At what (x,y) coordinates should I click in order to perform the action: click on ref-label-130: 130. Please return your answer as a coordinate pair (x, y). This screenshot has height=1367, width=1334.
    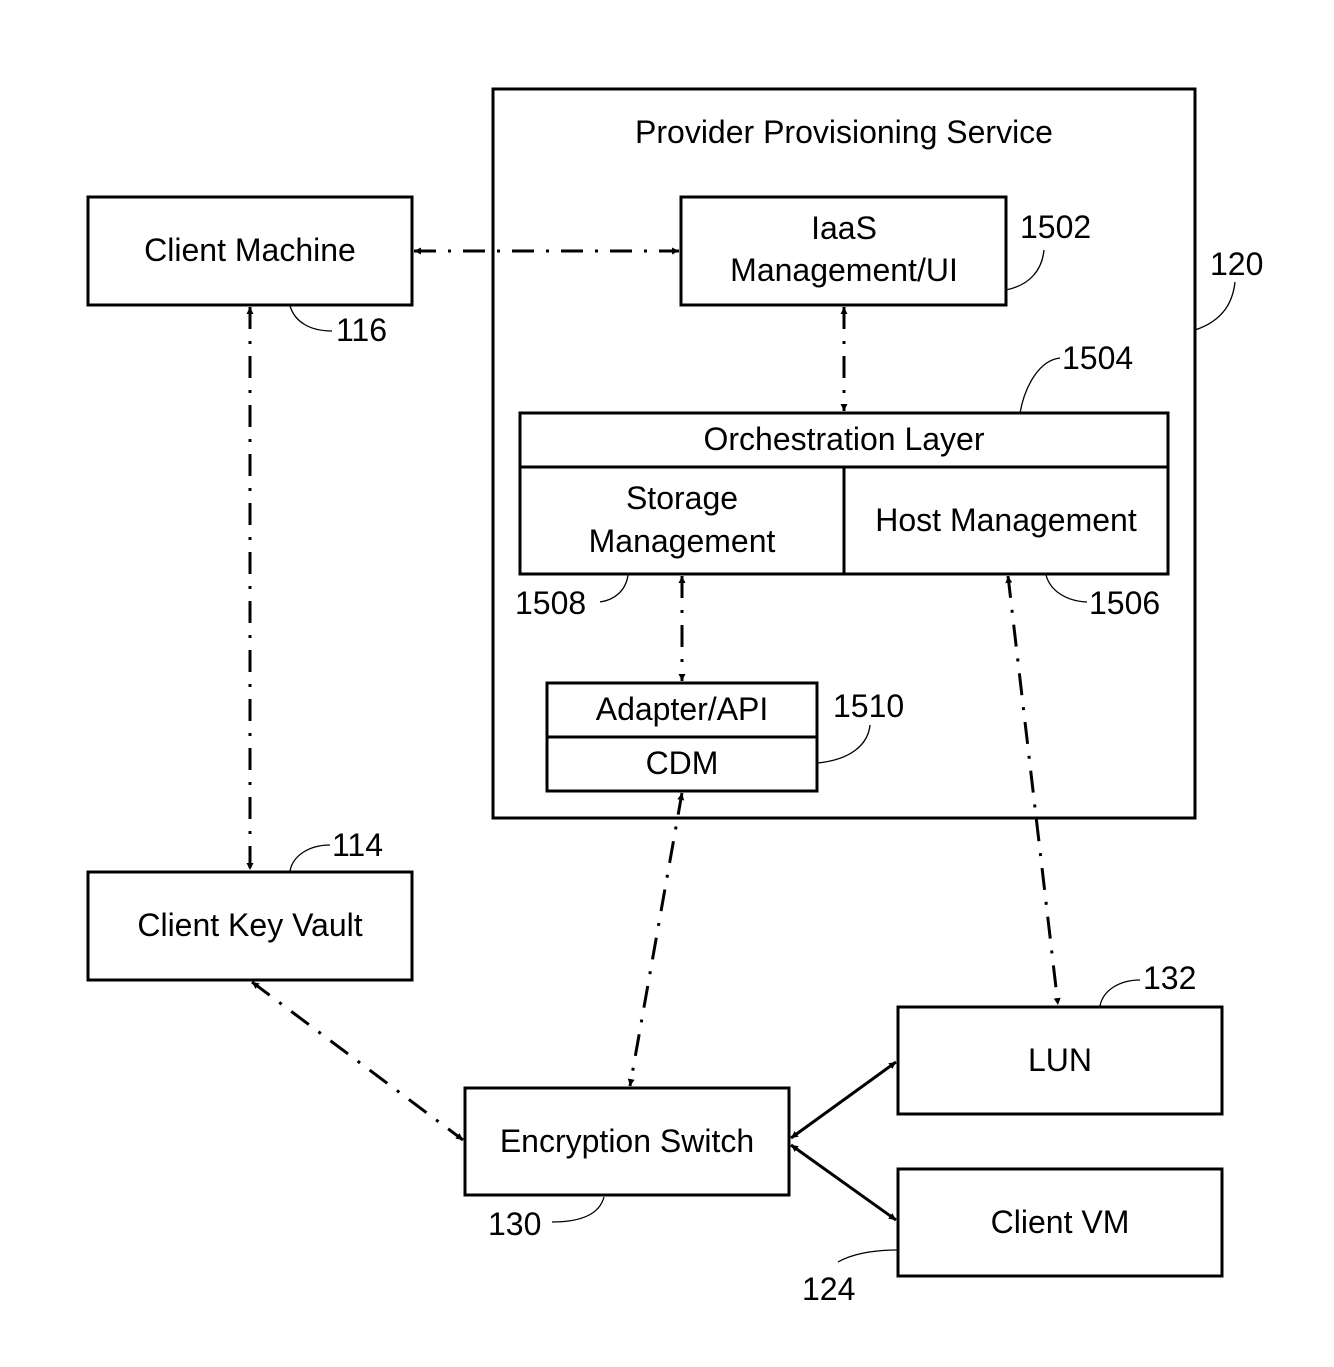
    Looking at the image, I should click on (514, 1224).